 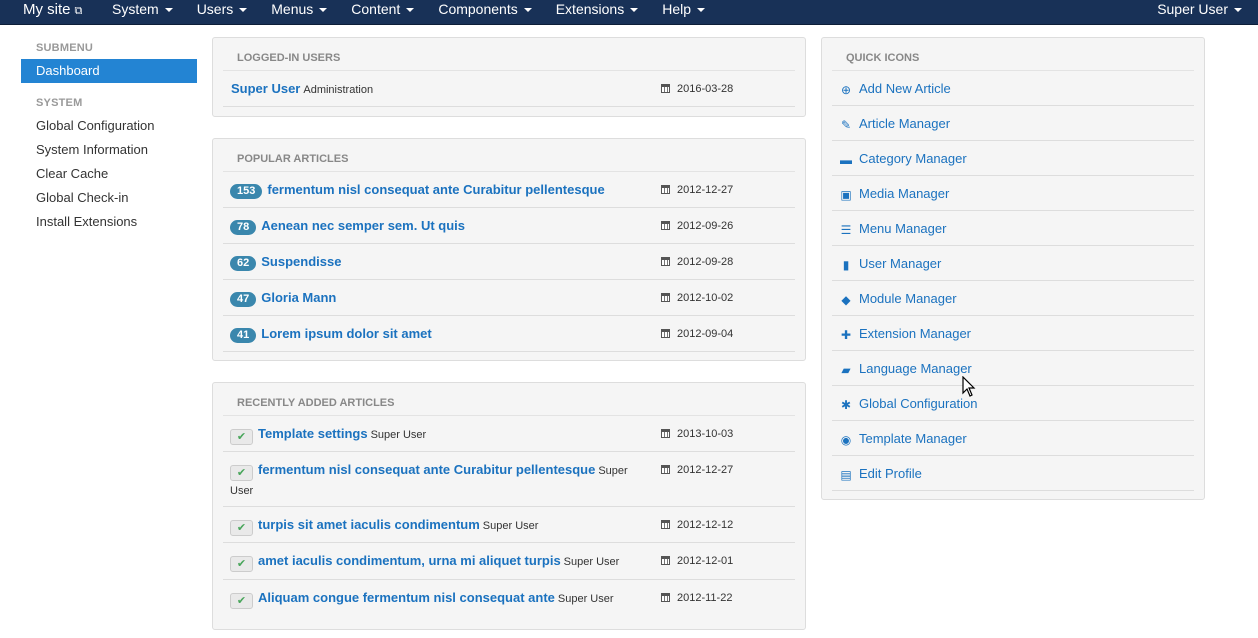 I want to click on quick-icon-label: Template Manager, so click(x=913, y=438).